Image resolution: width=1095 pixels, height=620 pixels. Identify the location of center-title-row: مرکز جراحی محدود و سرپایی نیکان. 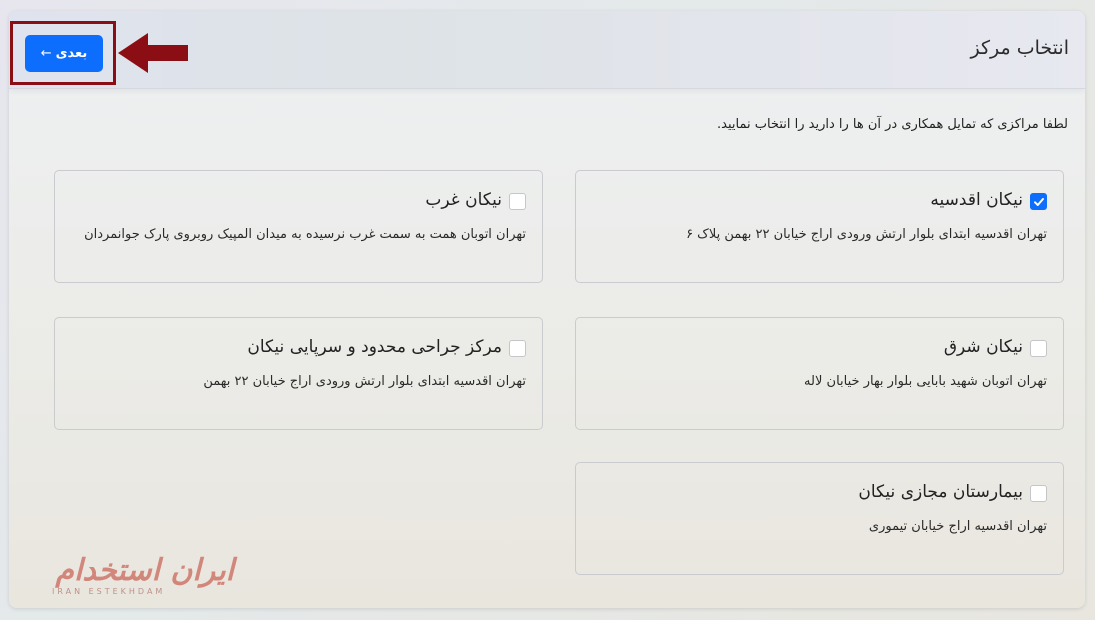
(298, 347).